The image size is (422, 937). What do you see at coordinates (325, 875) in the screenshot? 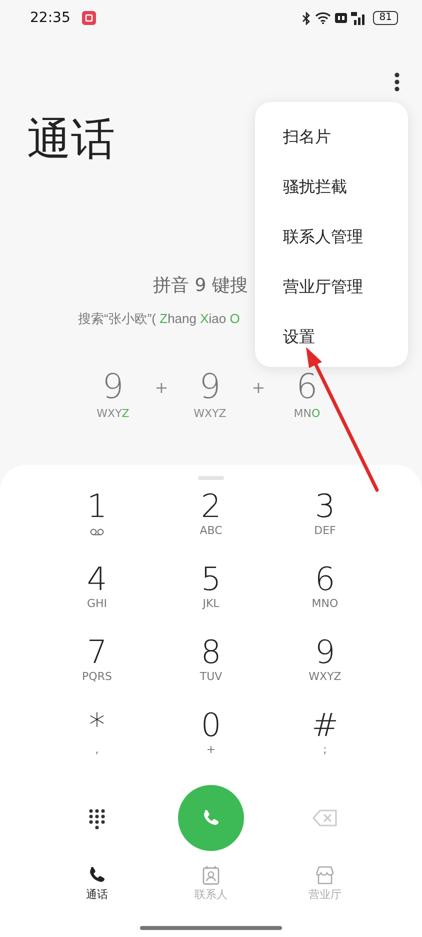
I see `store-icon` at bounding box center [325, 875].